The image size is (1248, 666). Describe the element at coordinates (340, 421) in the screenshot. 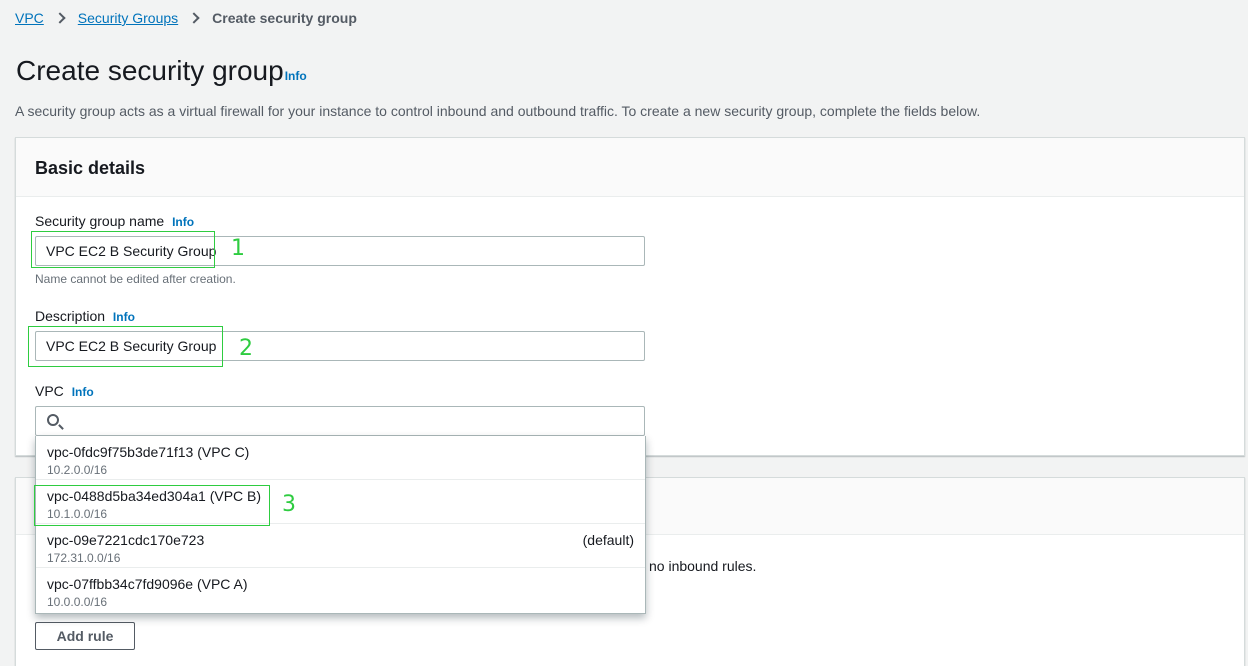

I see `vpc-search-input` at that location.